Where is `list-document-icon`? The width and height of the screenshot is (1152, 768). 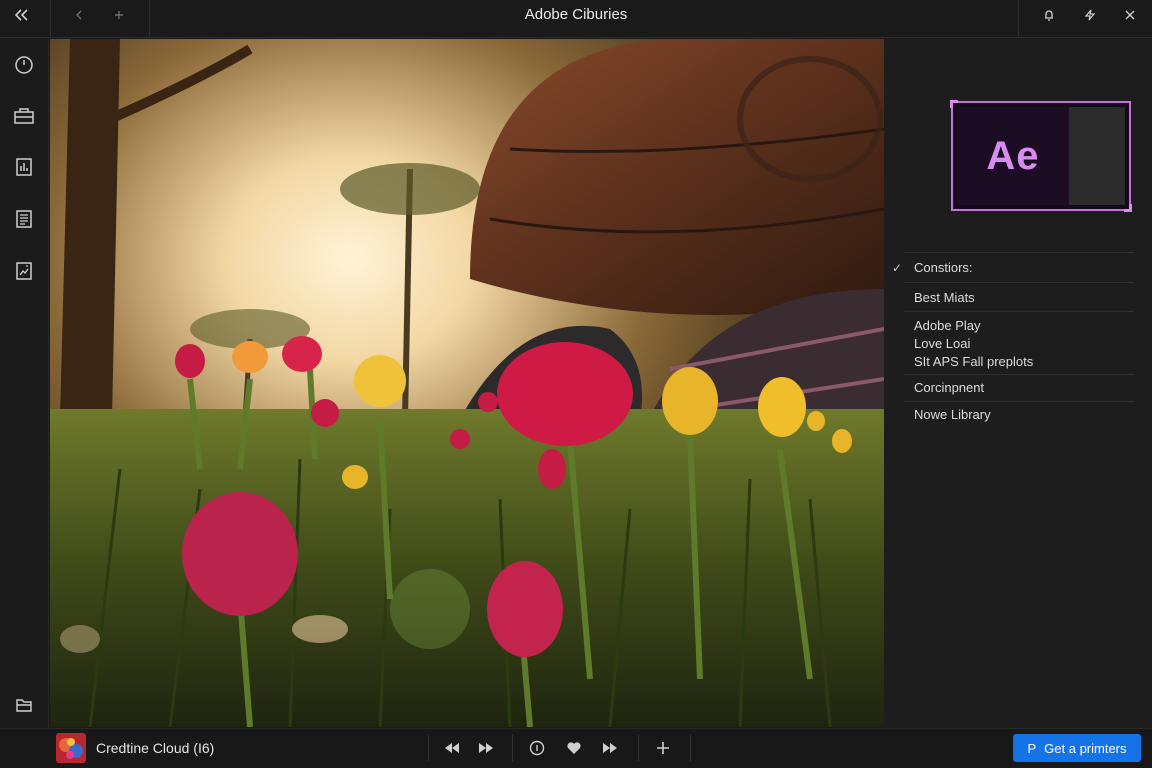 list-document-icon is located at coordinates (24, 219).